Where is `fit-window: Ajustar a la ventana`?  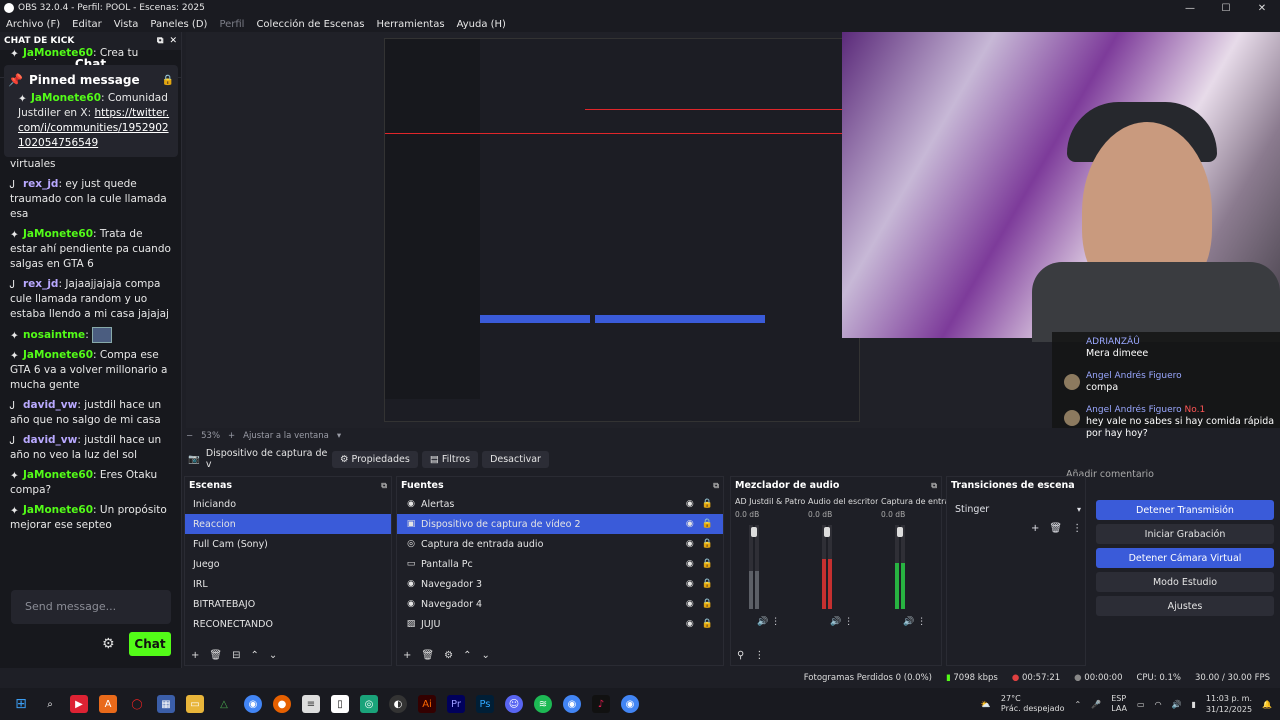 fit-window: Ajustar a la ventana is located at coordinates (286, 436).